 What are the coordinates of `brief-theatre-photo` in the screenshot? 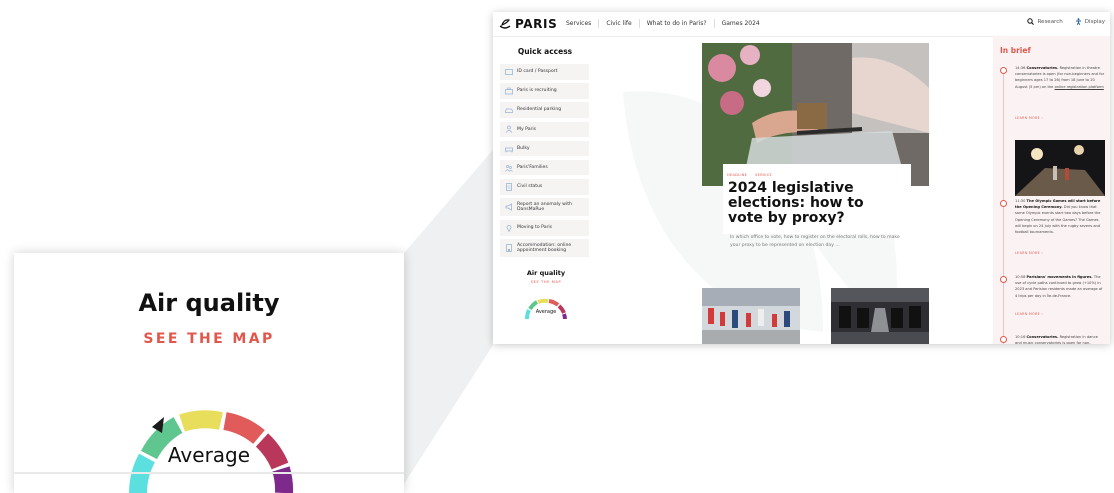 It's located at (1060, 168).